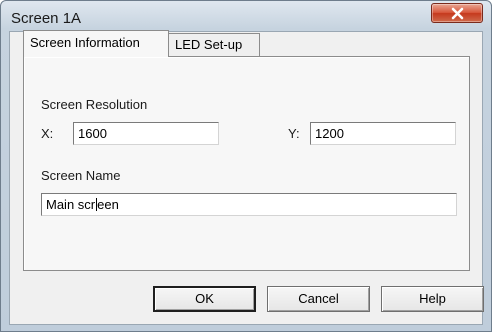 This screenshot has height=332, width=492. What do you see at coordinates (47, 133) in the screenshot?
I see `x-label: X:` at bounding box center [47, 133].